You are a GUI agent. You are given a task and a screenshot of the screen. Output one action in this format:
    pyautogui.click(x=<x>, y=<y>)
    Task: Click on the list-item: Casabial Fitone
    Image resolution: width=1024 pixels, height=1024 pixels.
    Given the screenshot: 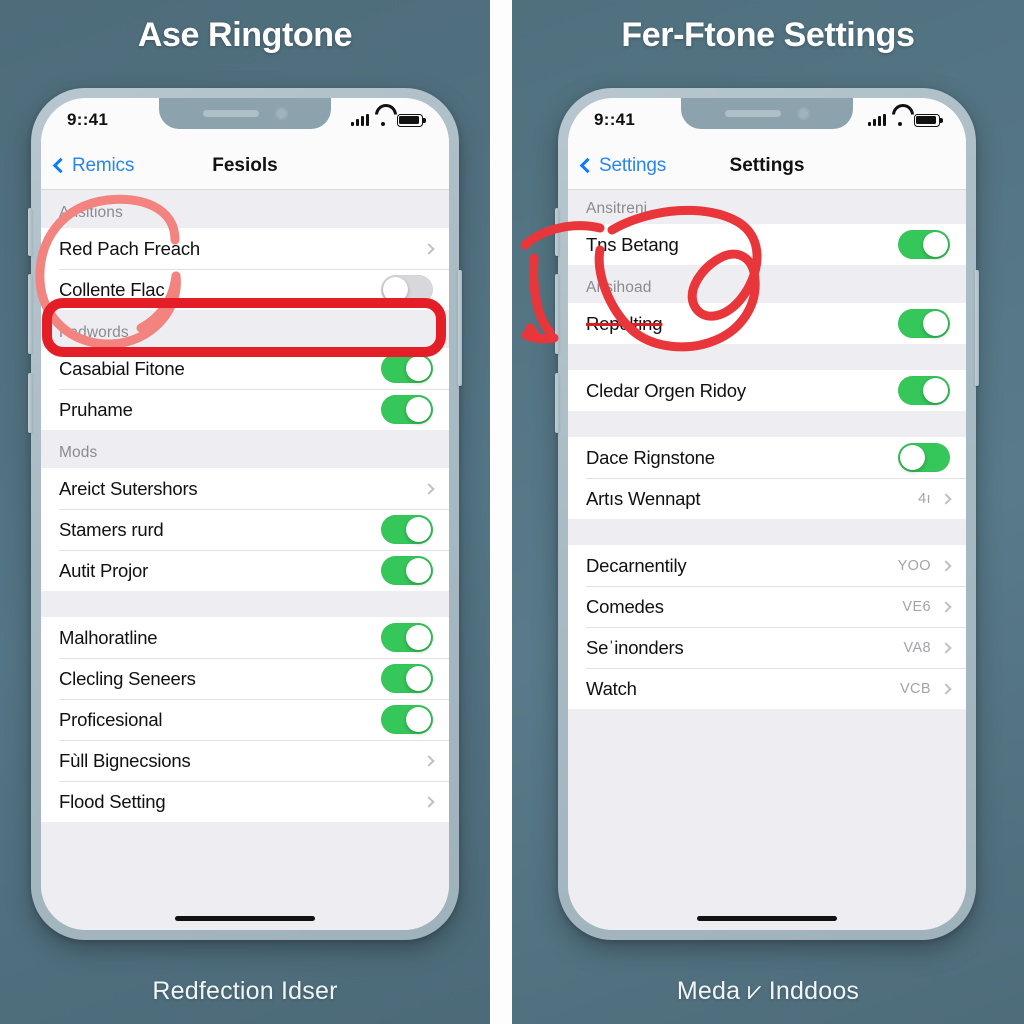 What is the action you would take?
    pyautogui.click(x=245, y=368)
    